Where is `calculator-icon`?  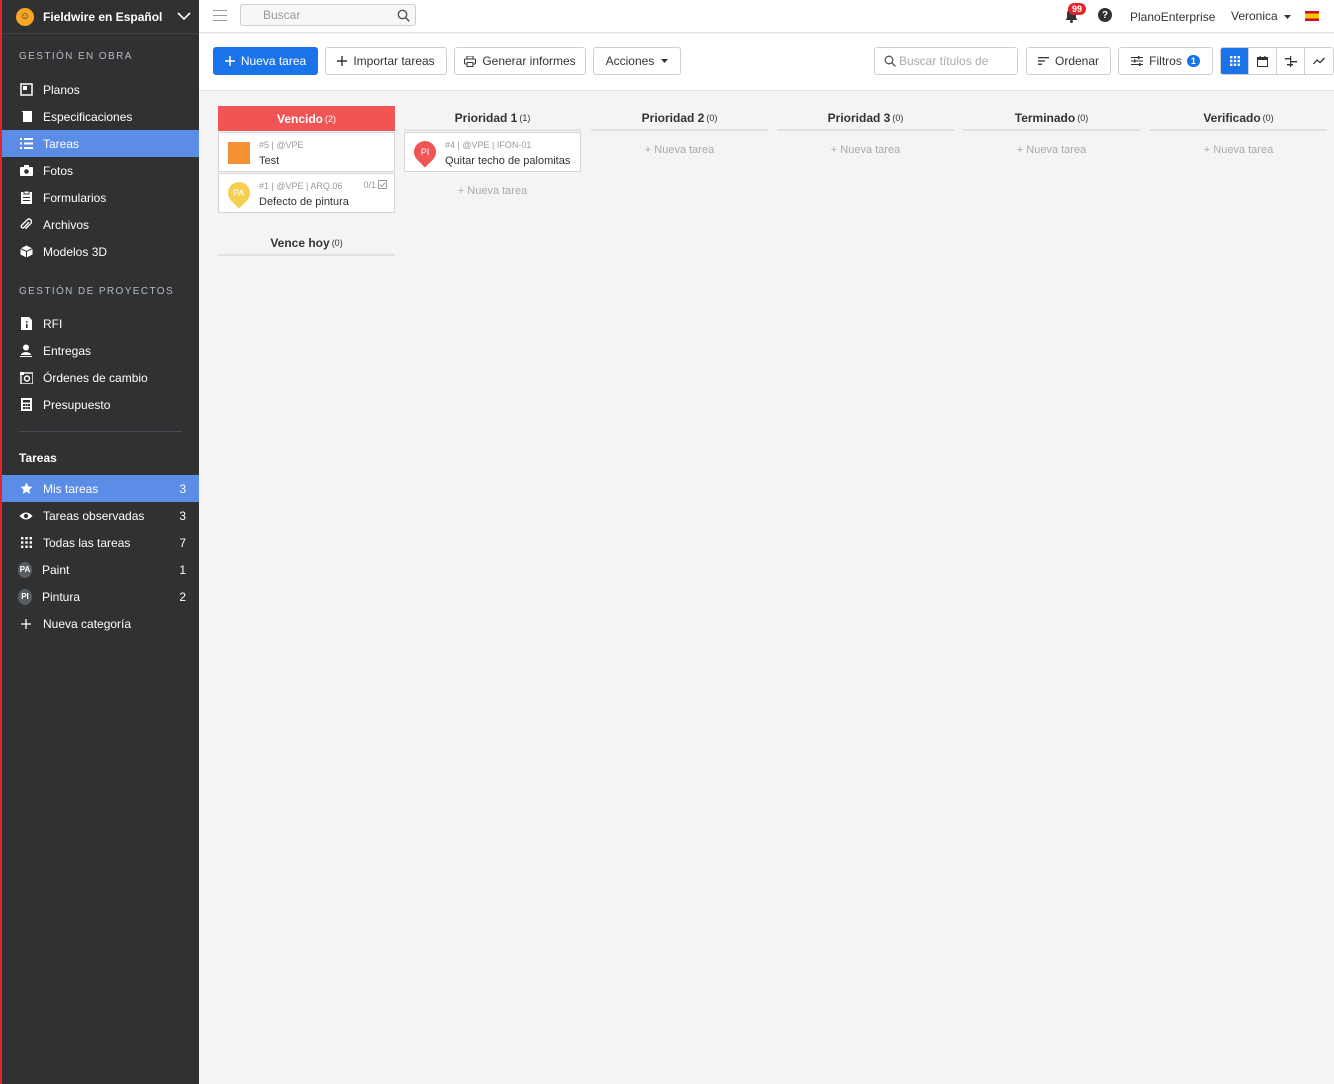
calculator-icon is located at coordinates (26, 405).